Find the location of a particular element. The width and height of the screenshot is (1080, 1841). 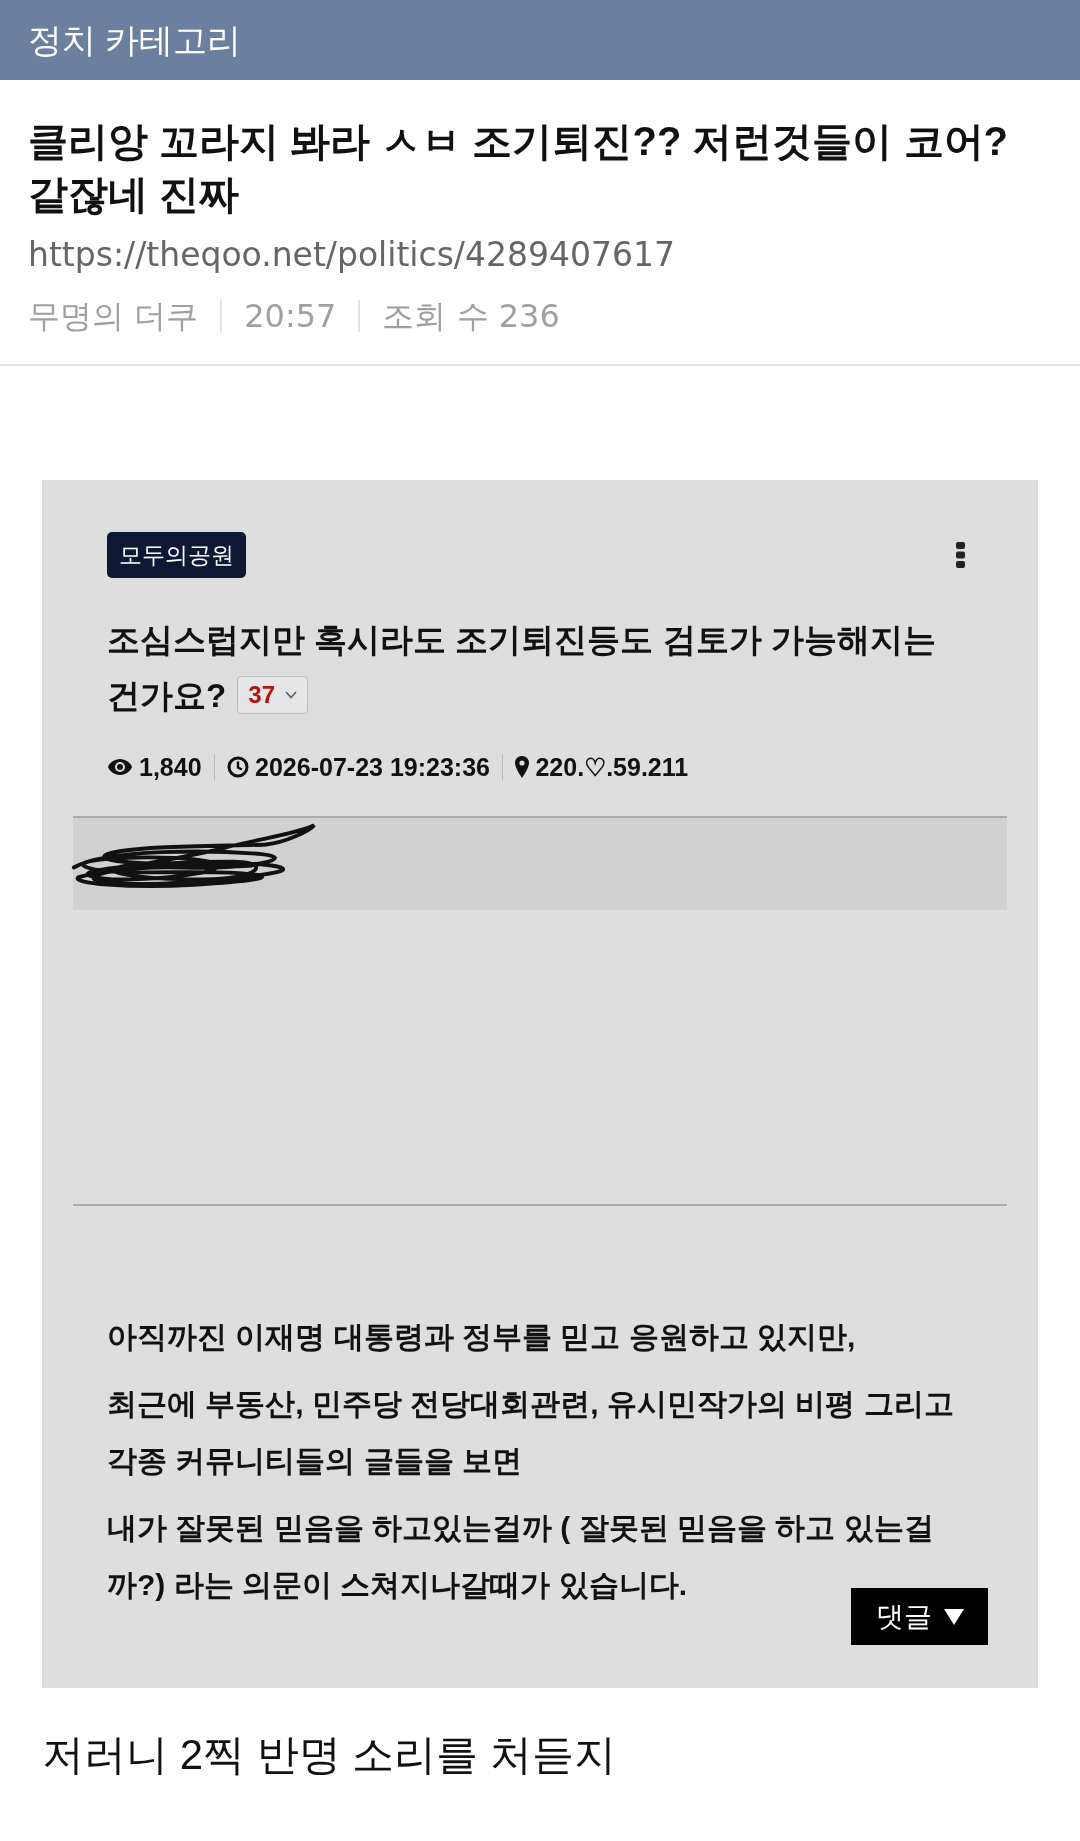

more-options-icon is located at coordinates (960, 555).